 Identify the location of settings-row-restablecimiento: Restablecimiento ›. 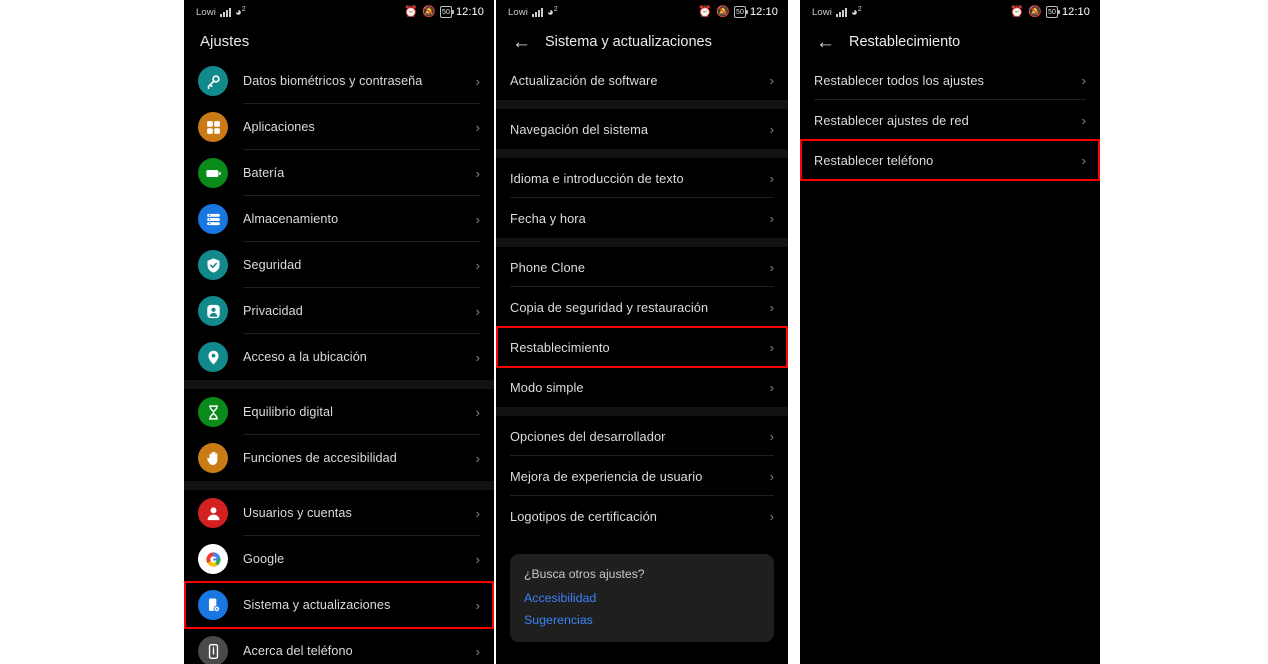
(642, 347).